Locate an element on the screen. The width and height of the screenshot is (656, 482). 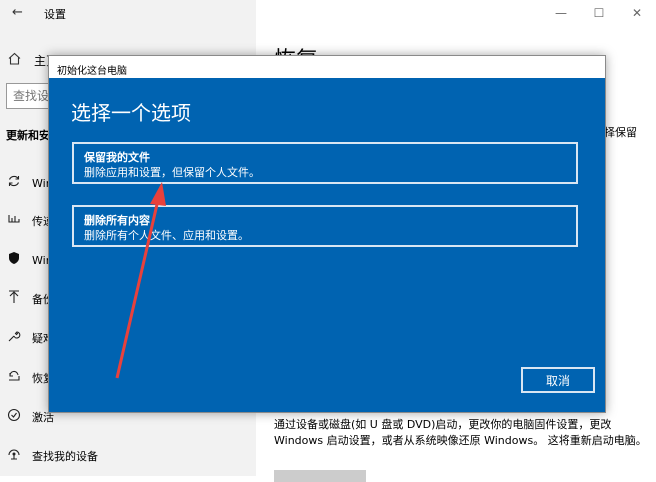
find-device-icon is located at coordinates (14, 456).